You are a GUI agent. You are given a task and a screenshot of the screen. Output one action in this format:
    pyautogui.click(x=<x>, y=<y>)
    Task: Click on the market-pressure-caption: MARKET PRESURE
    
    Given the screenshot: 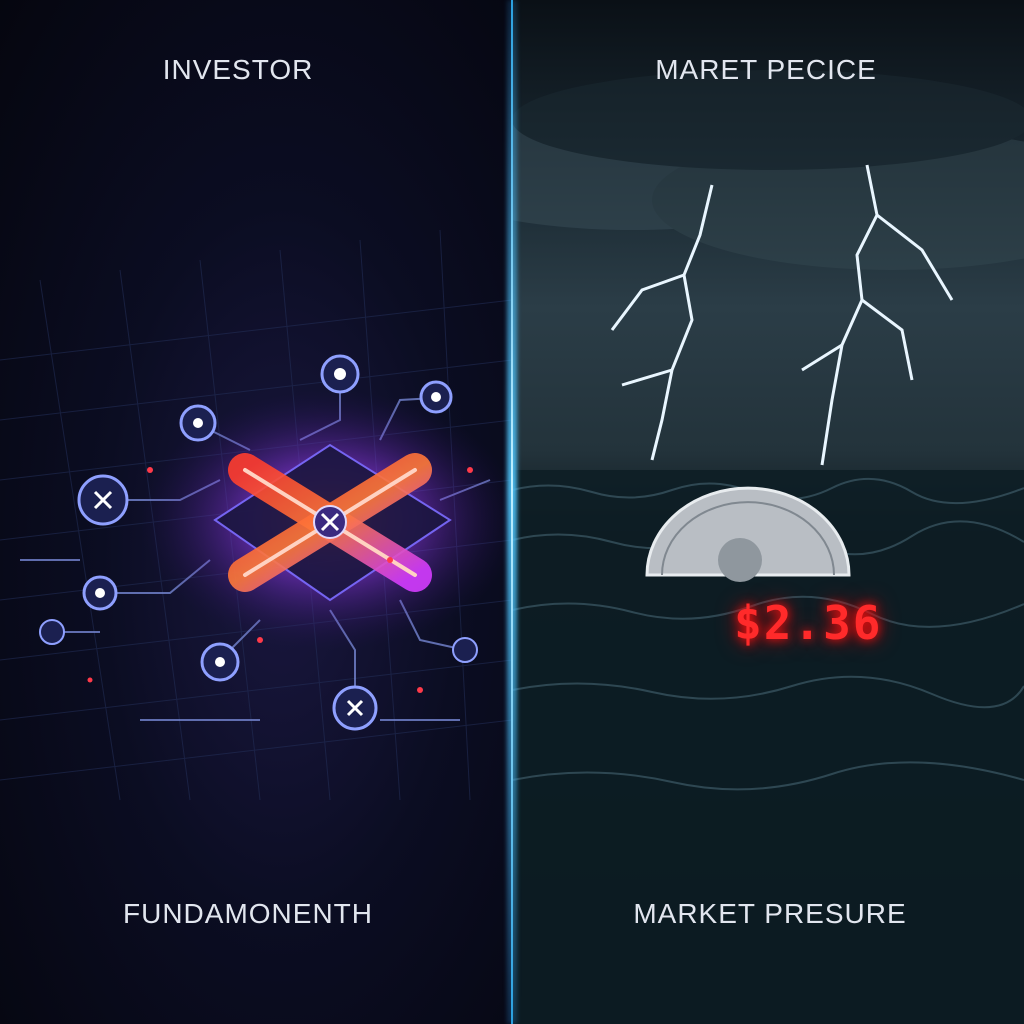 What is the action you would take?
    pyautogui.click(x=770, y=913)
    